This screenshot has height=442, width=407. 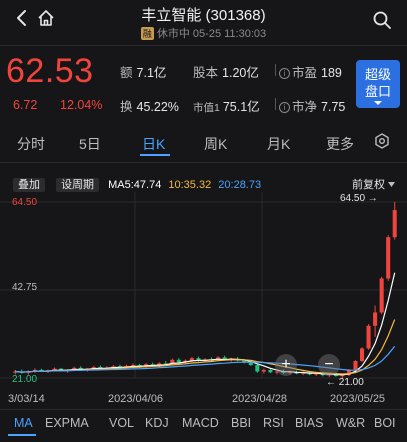 What do you see at coordinates (157, 423) in the screenshot?
I see `indicator-kdj: KDJ` at bounding box center [157, 423].